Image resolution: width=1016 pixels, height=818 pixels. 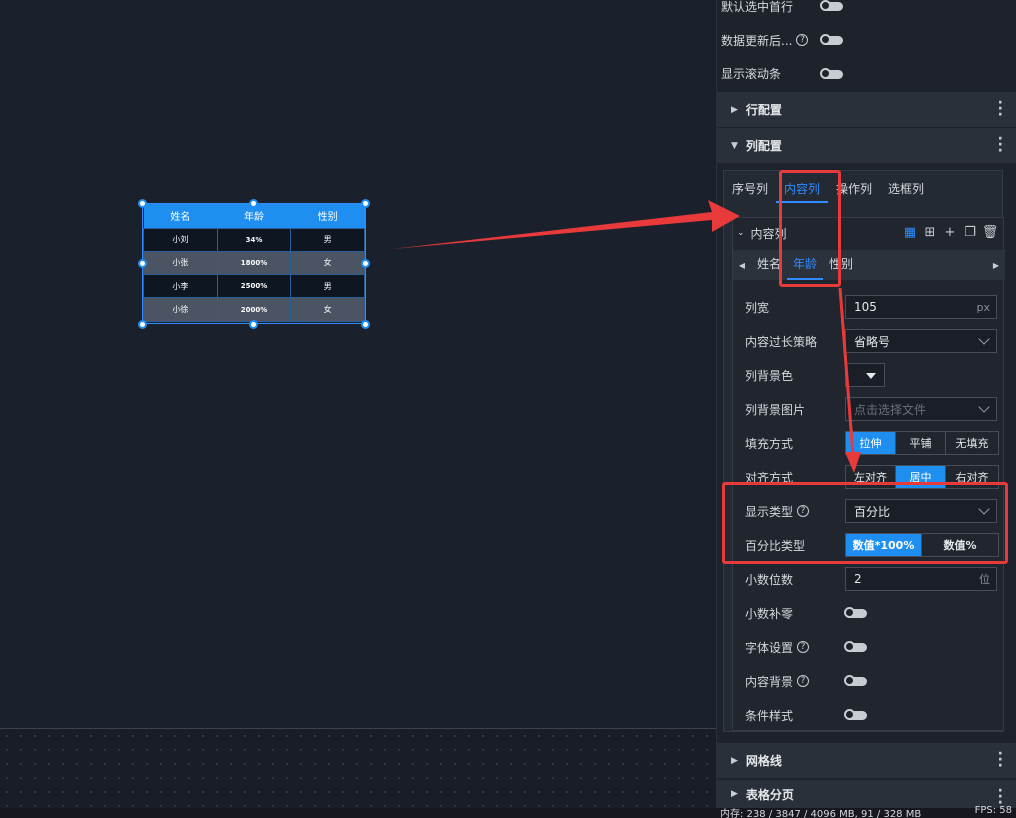 What do you see at coordinates (763, 110) in the screenshot?
I see `section-row-config-title: 行配置` at bounding box center [763, 110].